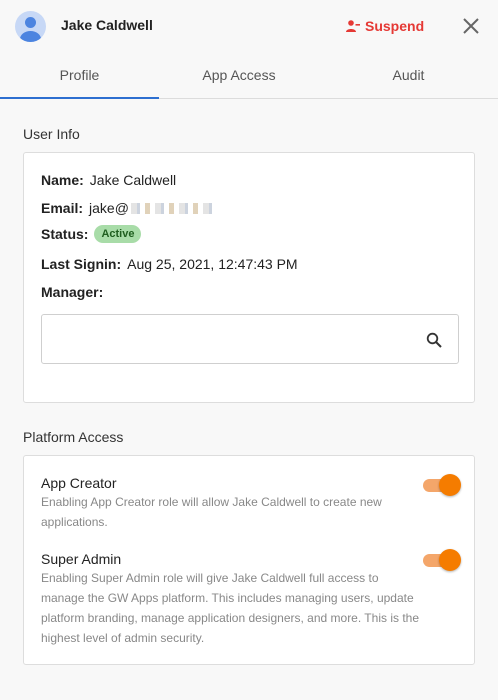 This screenshot has height=700, width=498. Describe the element at coordinates (133, 180) in the screenshot. I see `name-value: Jake Caldwell` at that location.